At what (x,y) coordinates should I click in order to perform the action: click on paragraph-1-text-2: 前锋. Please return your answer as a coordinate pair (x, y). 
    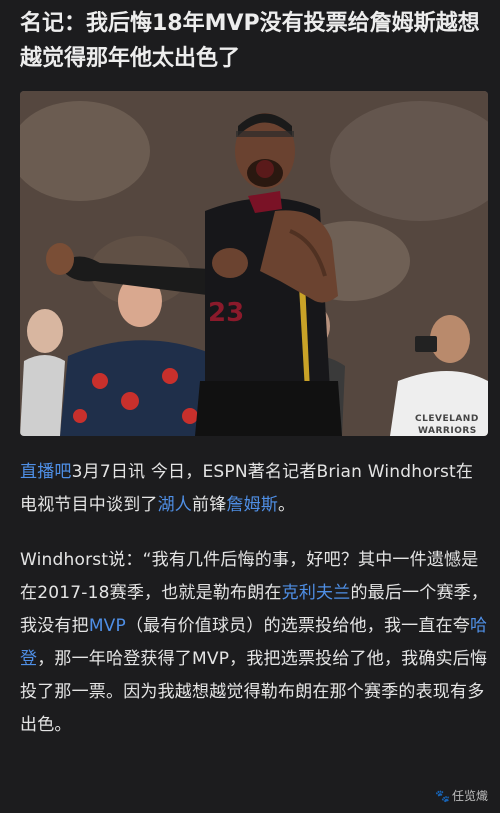
    Looking at the image, I should click on (209, 505).